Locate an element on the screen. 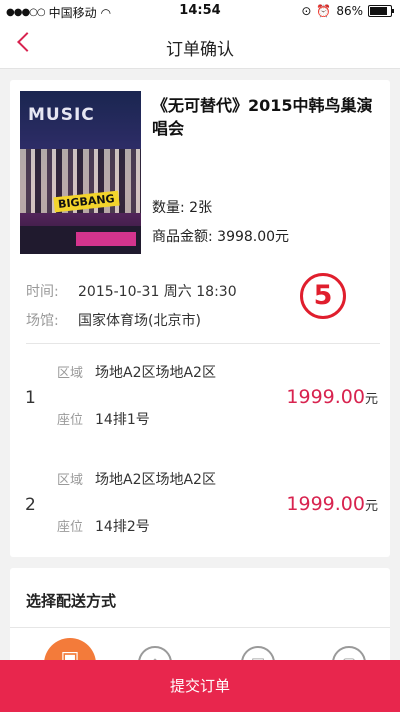  ticket-row: 1 区域 场地A2区场地A2区 座位 14排1号 1999.00元 is located at coordinates (200, 407).